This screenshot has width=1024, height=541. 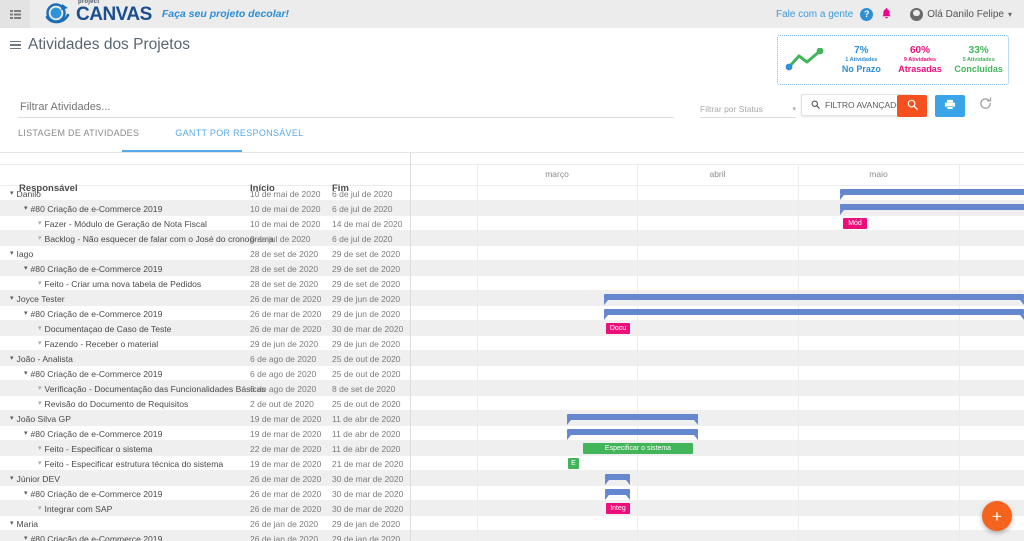 I want to click on gantt-task-bar: Docu, so click(x=618, y=328).